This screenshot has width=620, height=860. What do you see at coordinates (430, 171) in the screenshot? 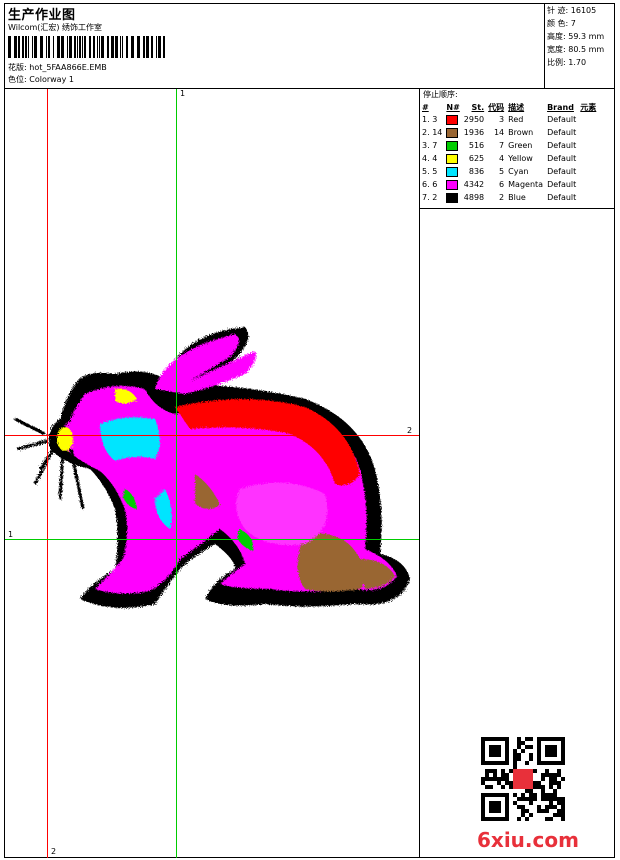
I see `row-index: 5. 5` at bounding box center [430, 171].